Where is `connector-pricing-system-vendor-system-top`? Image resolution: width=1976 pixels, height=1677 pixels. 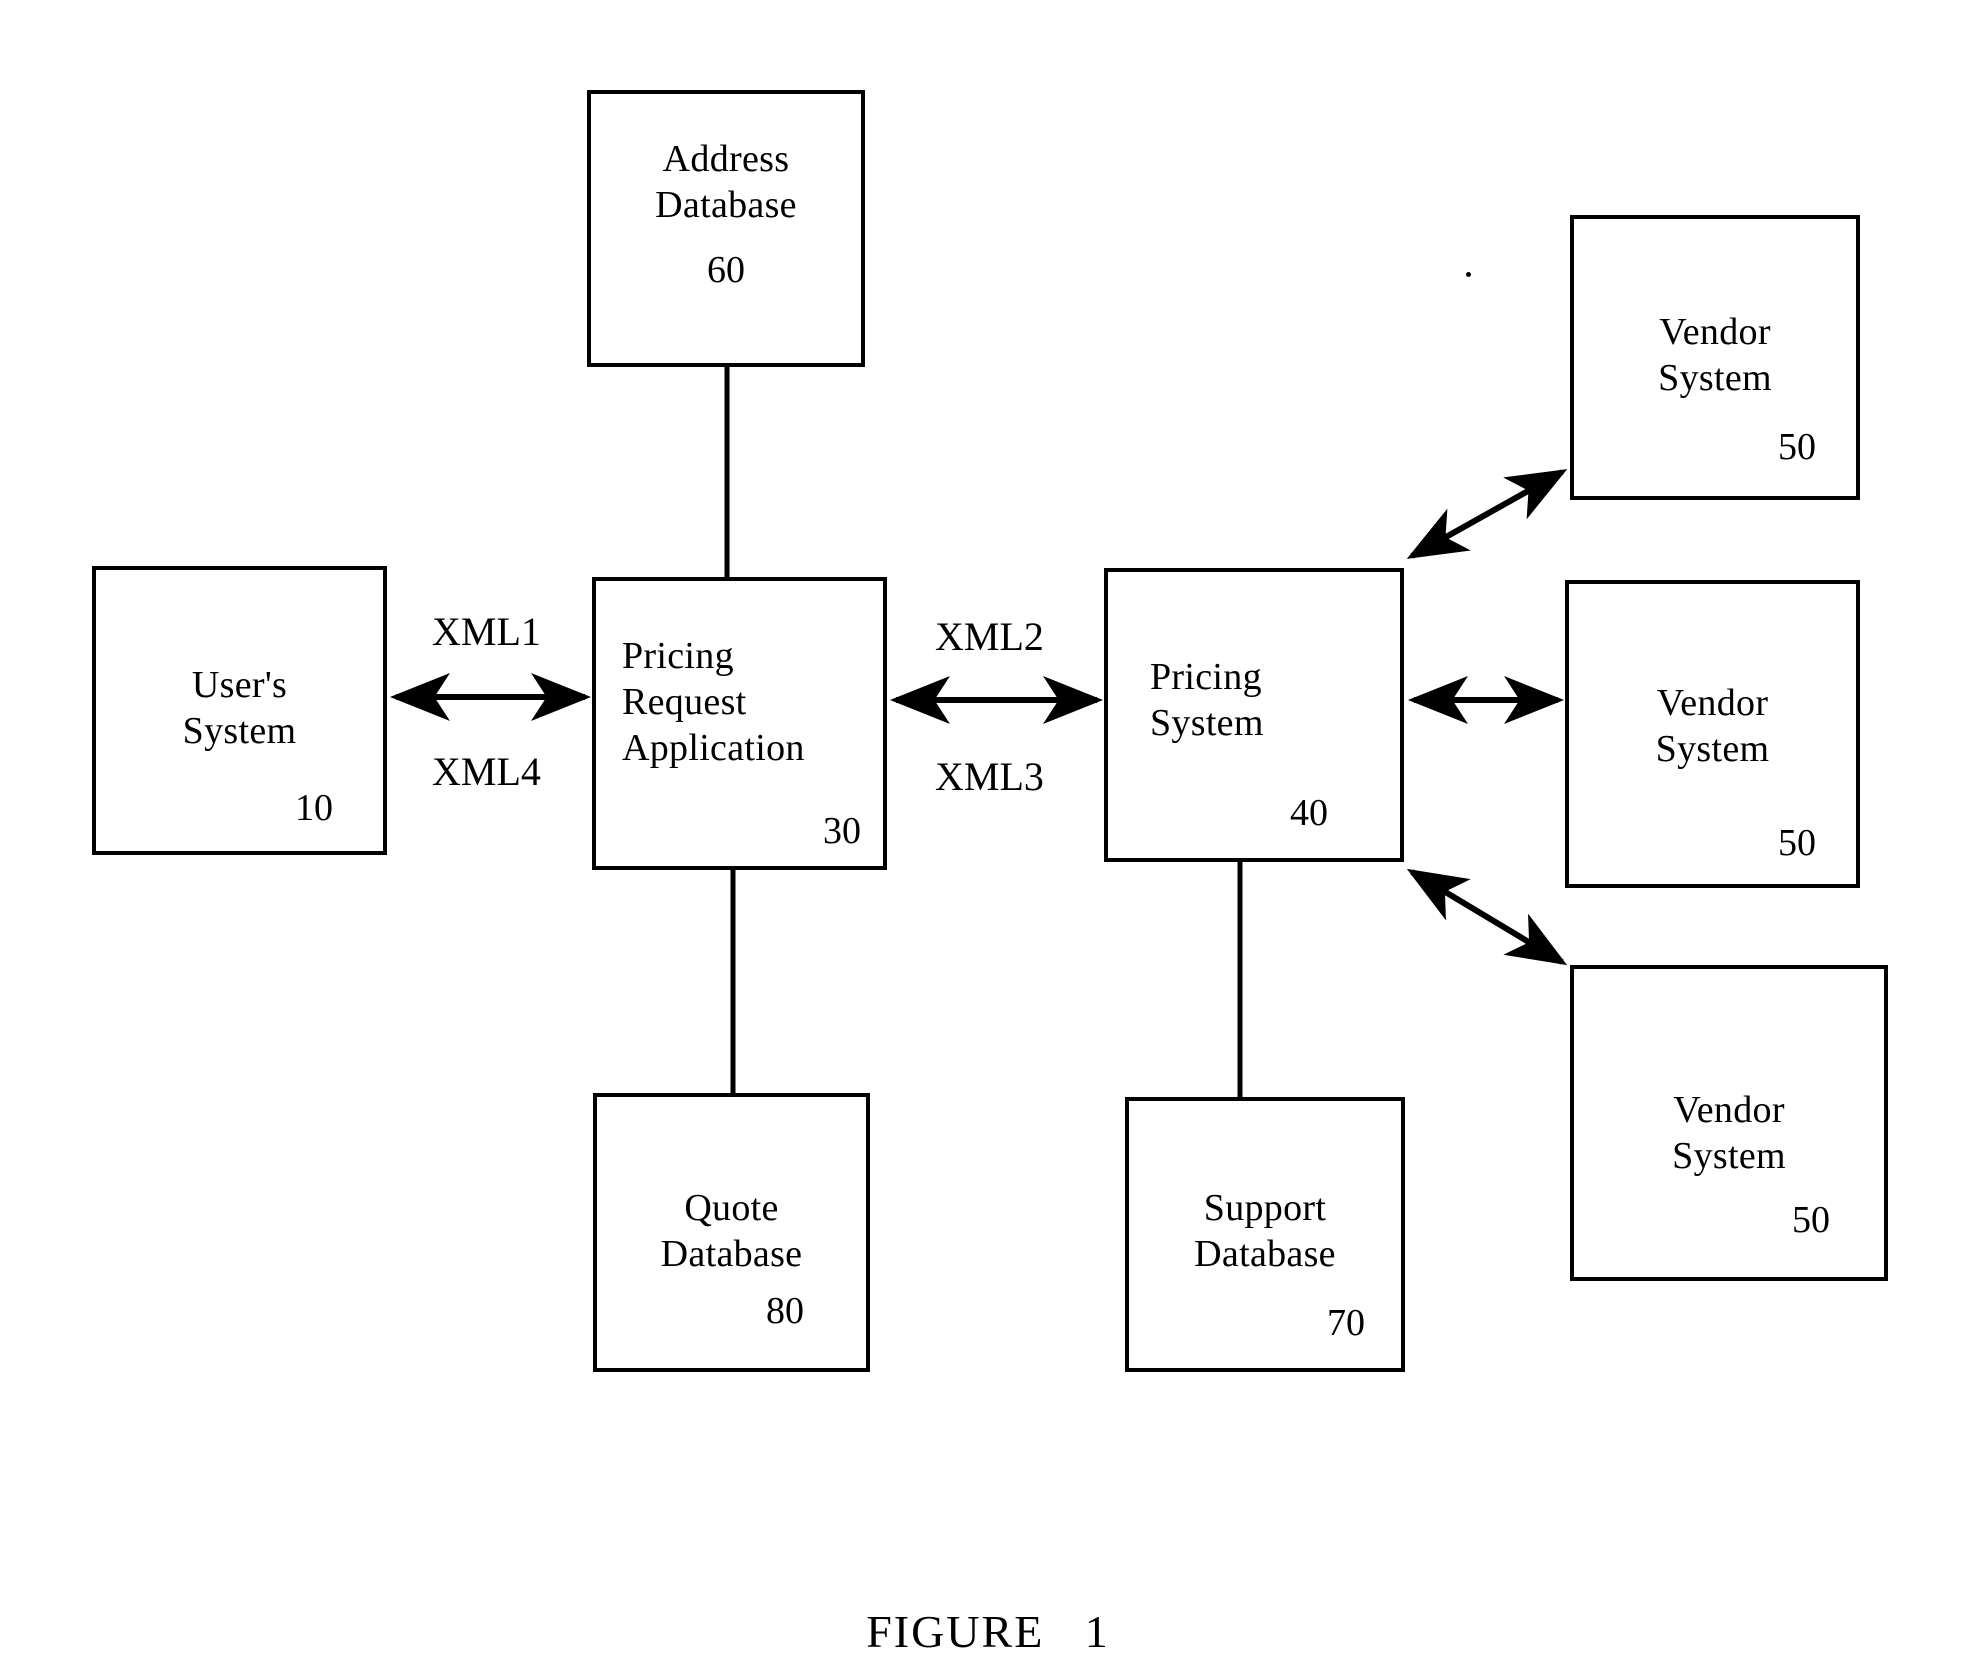
connector-pricing-system-vendor-system-top is located at coordinates (1487, 514).